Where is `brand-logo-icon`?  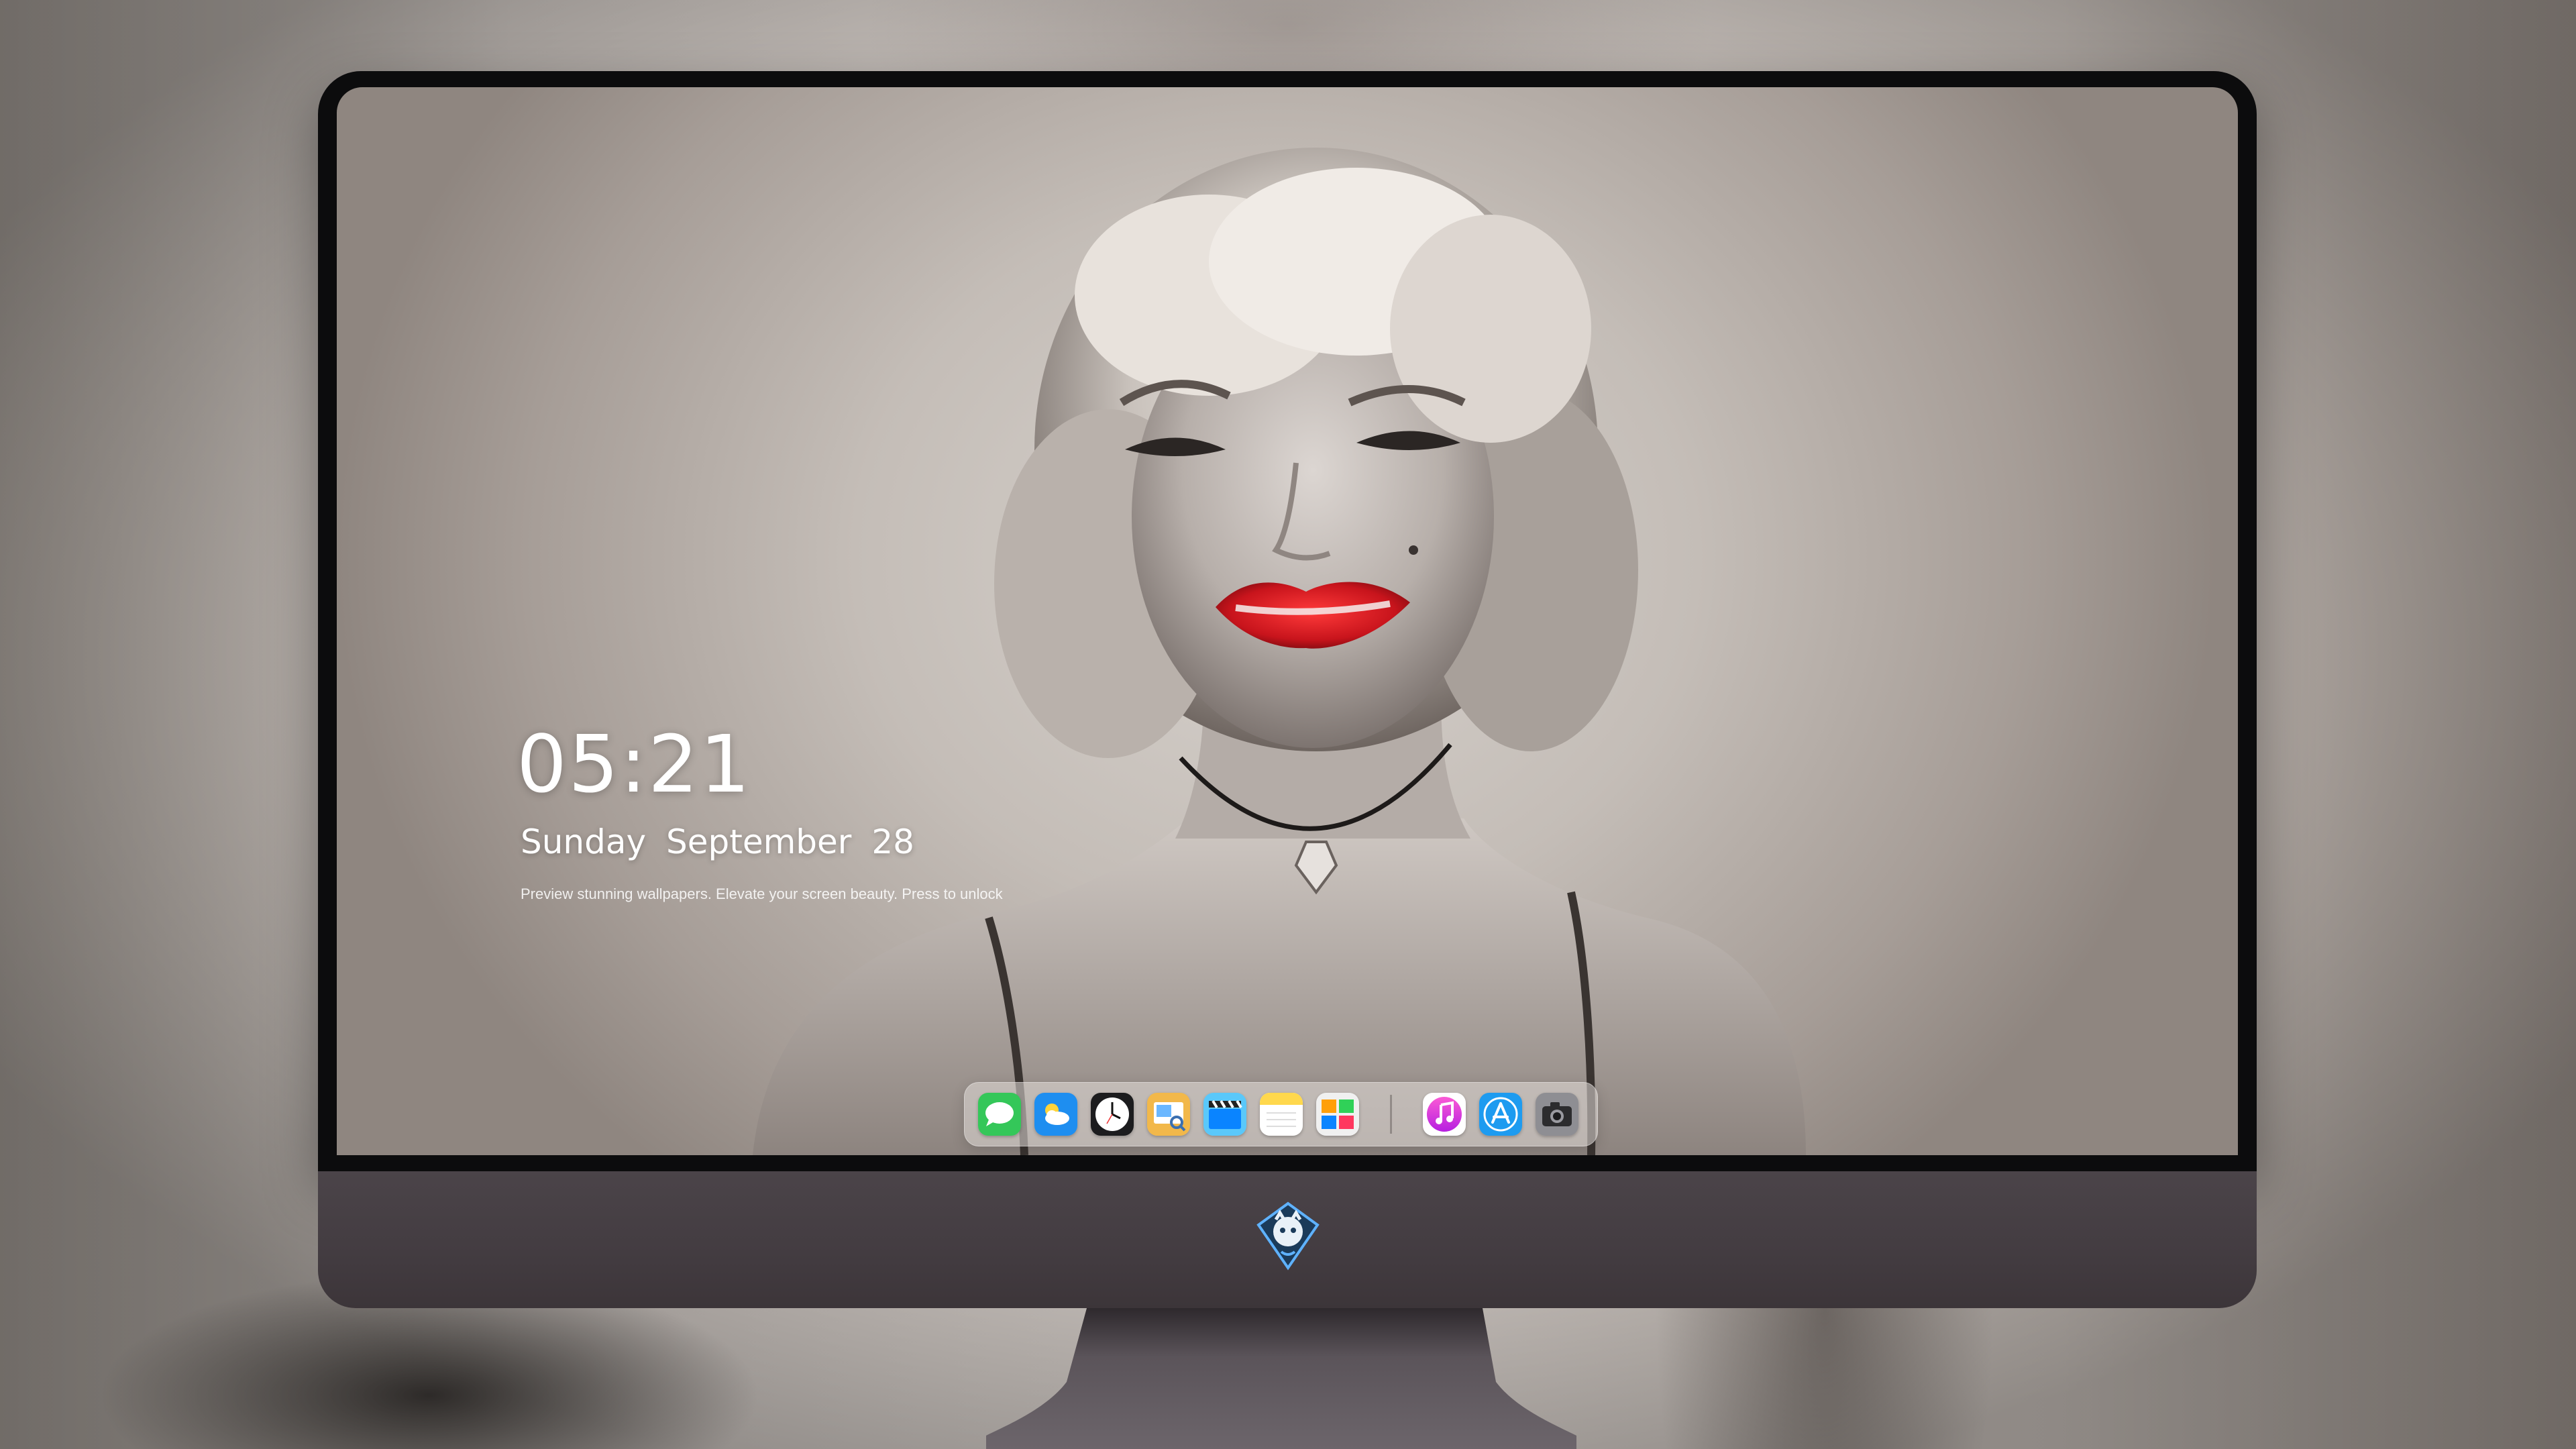
brand-logo-icon is located at coordinates (1288, 1236).